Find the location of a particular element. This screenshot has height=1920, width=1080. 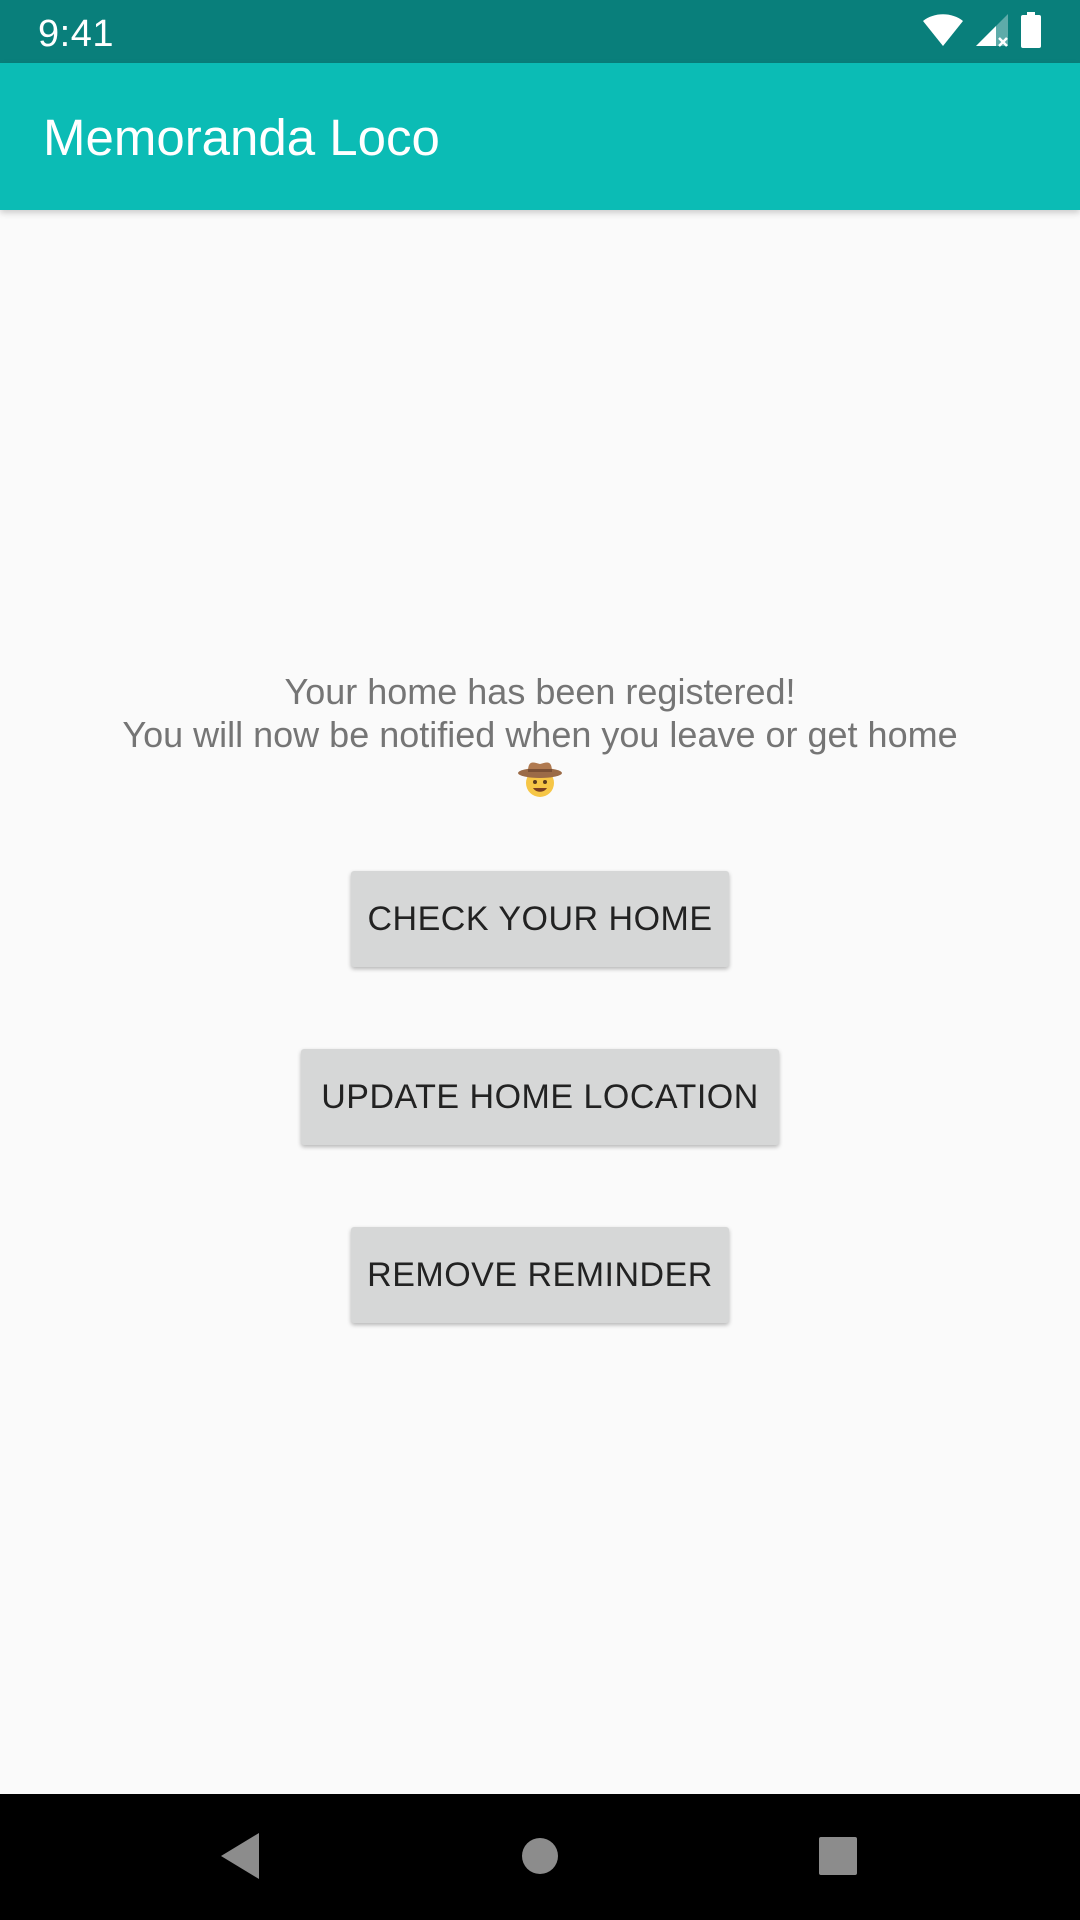

back-button is located at coordinates (239, 1858).